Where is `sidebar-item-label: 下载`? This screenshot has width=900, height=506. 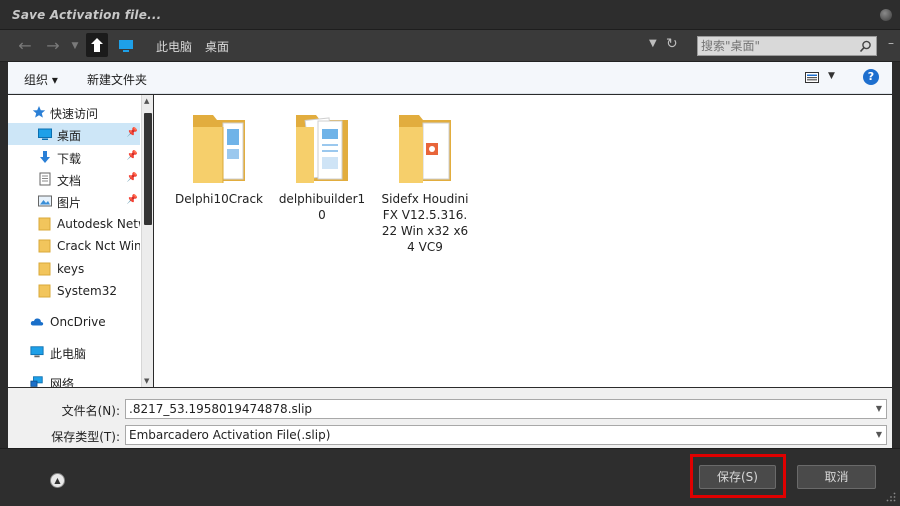
sidebar-item-label: 下载 is located at coordinates (69, 159).